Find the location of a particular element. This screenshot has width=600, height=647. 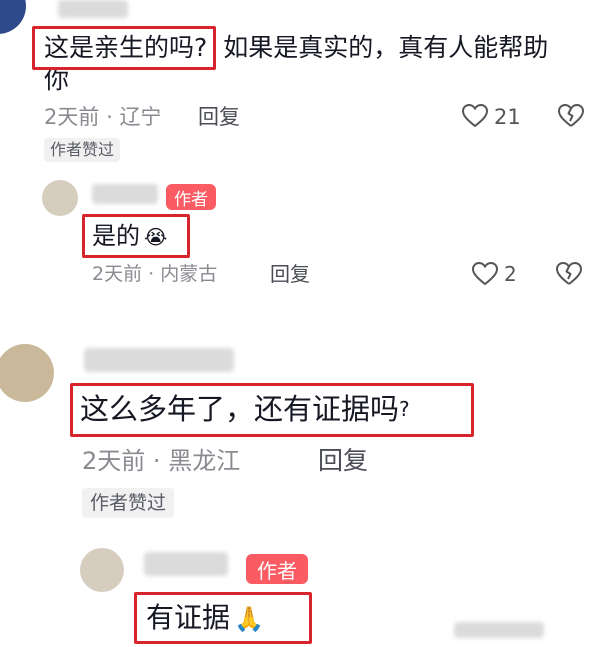

comment-meta: 2天前 · 黑龙江 is located at coordinates (161, 461).